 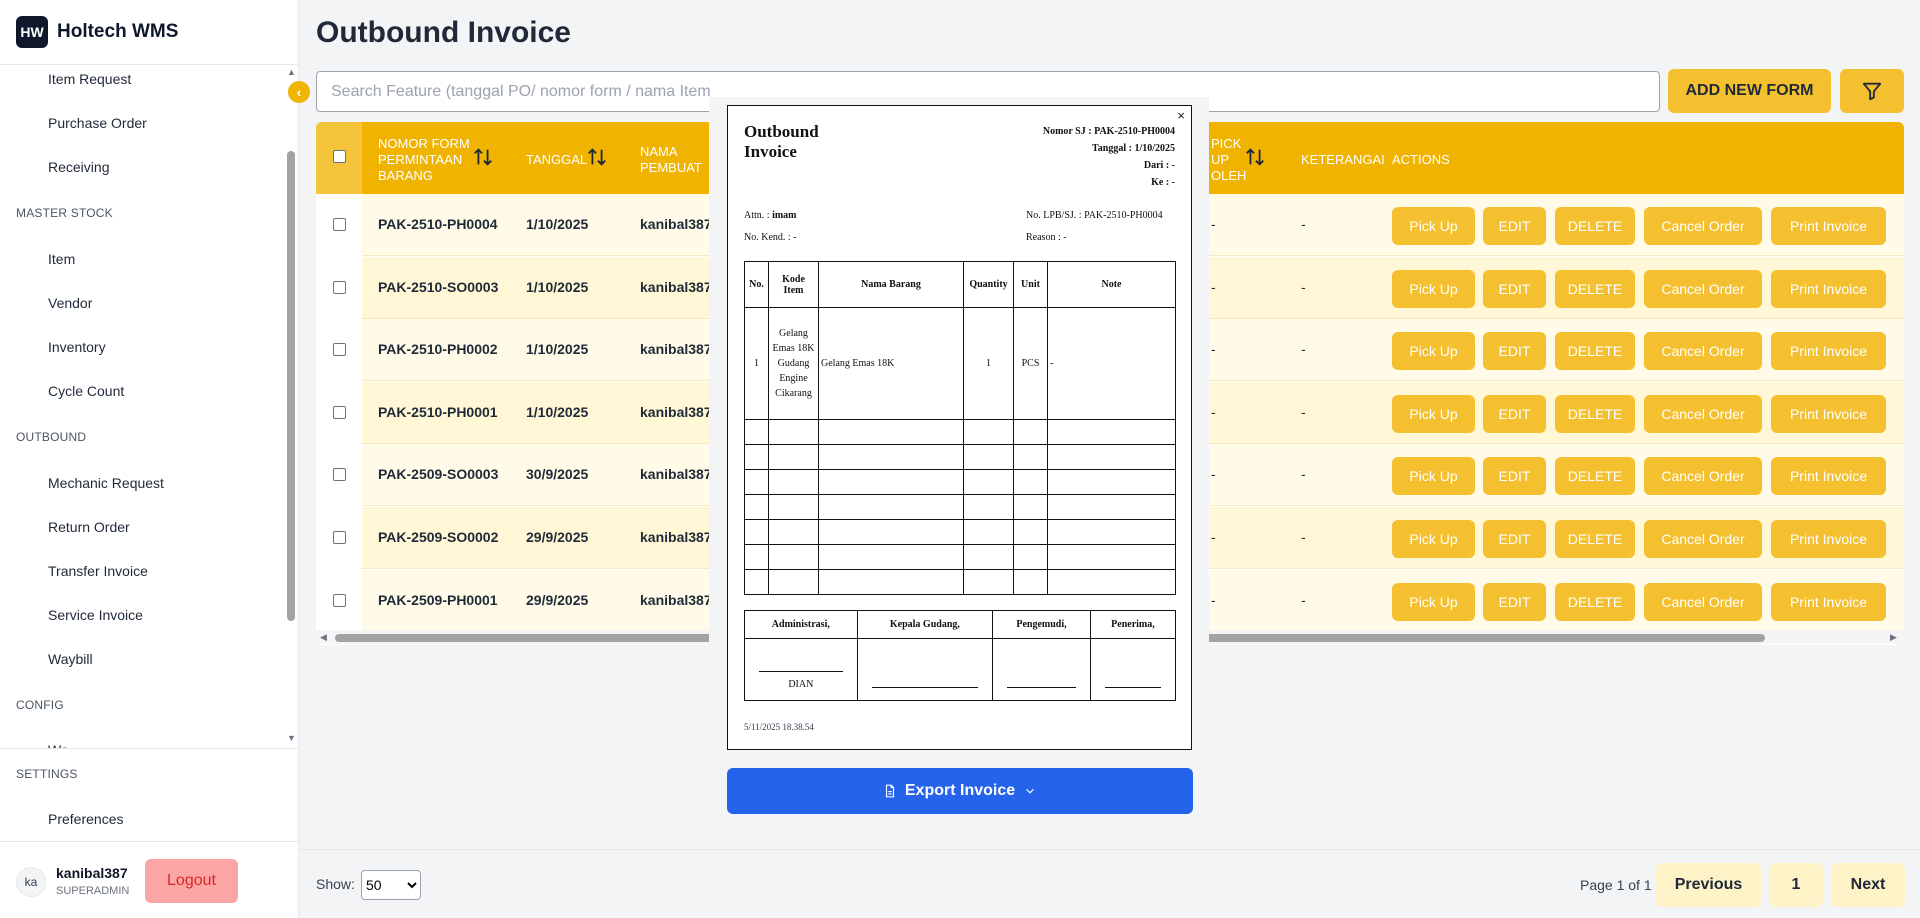 I want to click on sidebar-item-inventory: Inventory, so click(x=77, y=347).